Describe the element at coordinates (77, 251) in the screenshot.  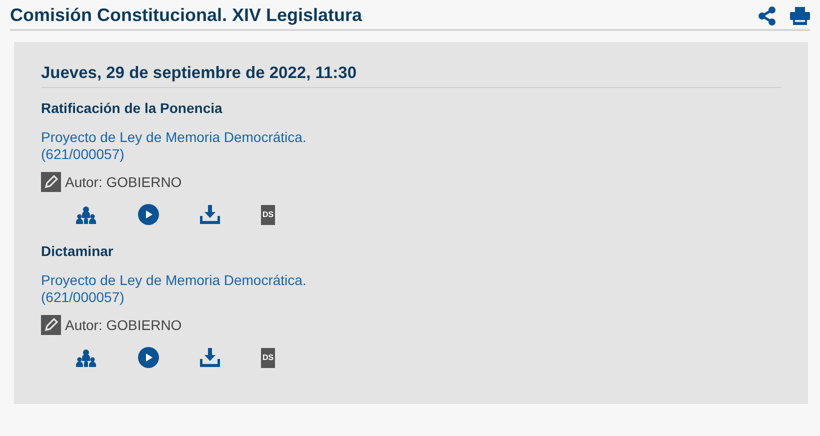
I see `agenda-heading: Dictaminar` at that location.